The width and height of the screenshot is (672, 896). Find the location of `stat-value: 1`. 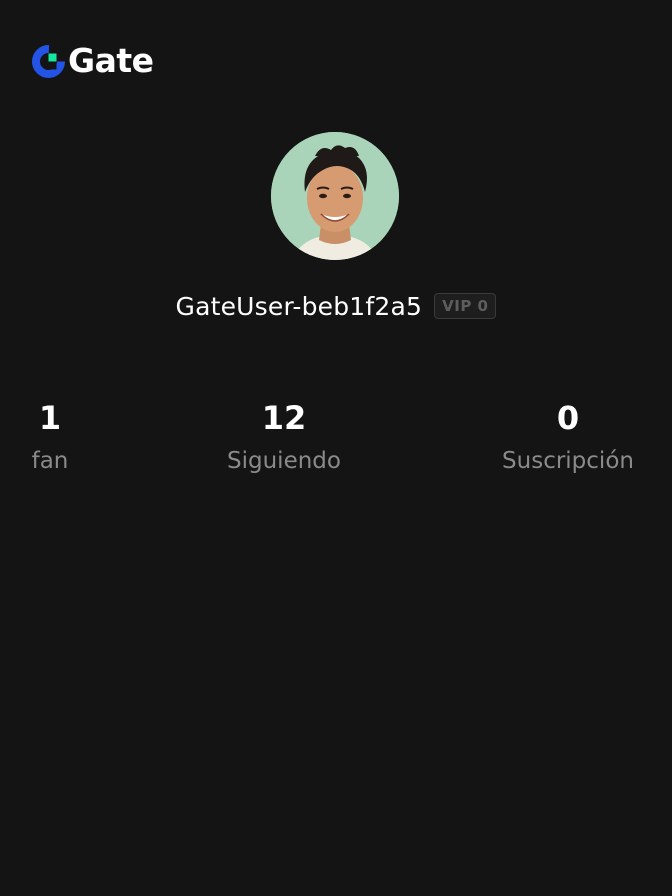

stat-value: 1 is located at coordinates (50, 418).